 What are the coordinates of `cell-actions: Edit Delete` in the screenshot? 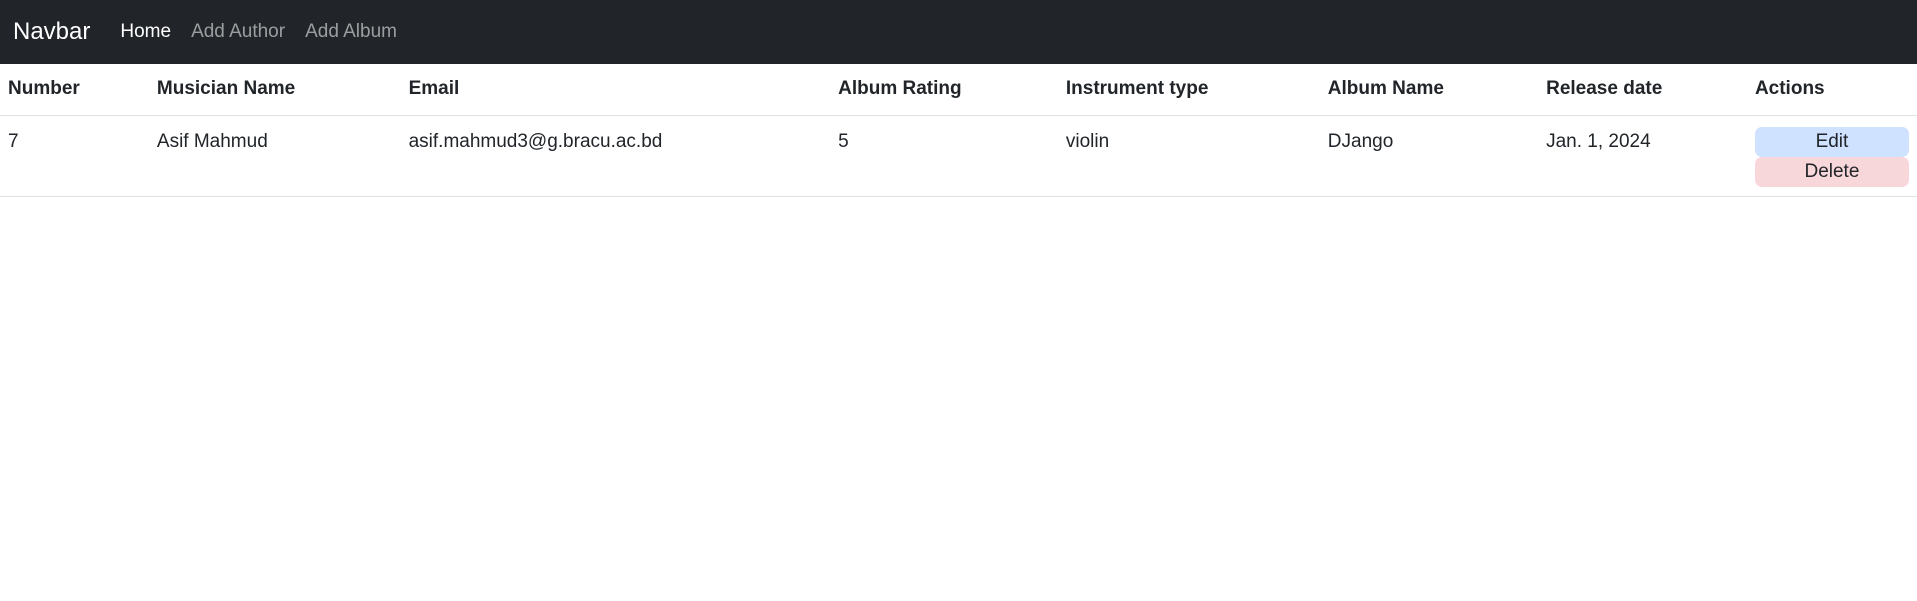 It's located at (1831, 156).